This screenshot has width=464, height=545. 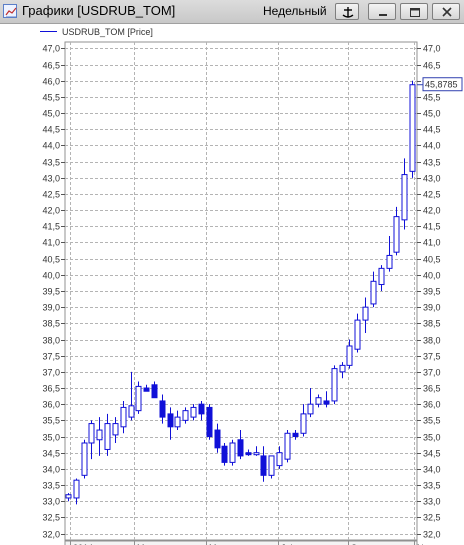 What do you see at coordinates (51, 438) in the screenshot?
I see `y-tick-label-left: 35,0` at bounding box center [51, 438].